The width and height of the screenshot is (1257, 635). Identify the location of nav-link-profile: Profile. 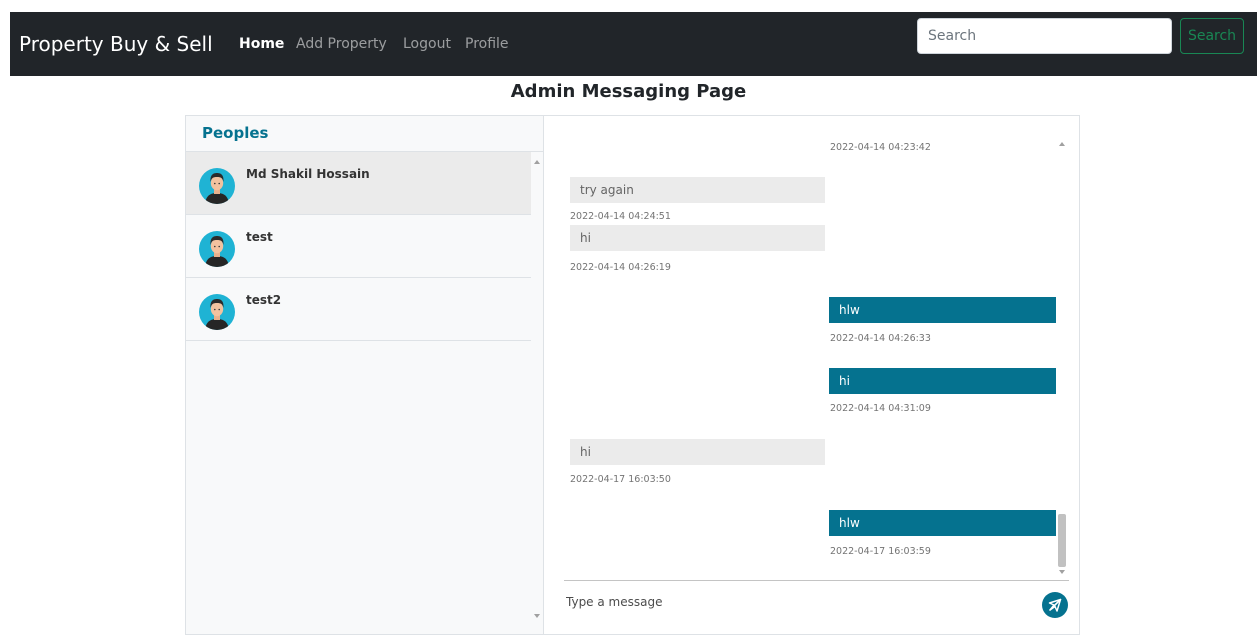
(487, 44).